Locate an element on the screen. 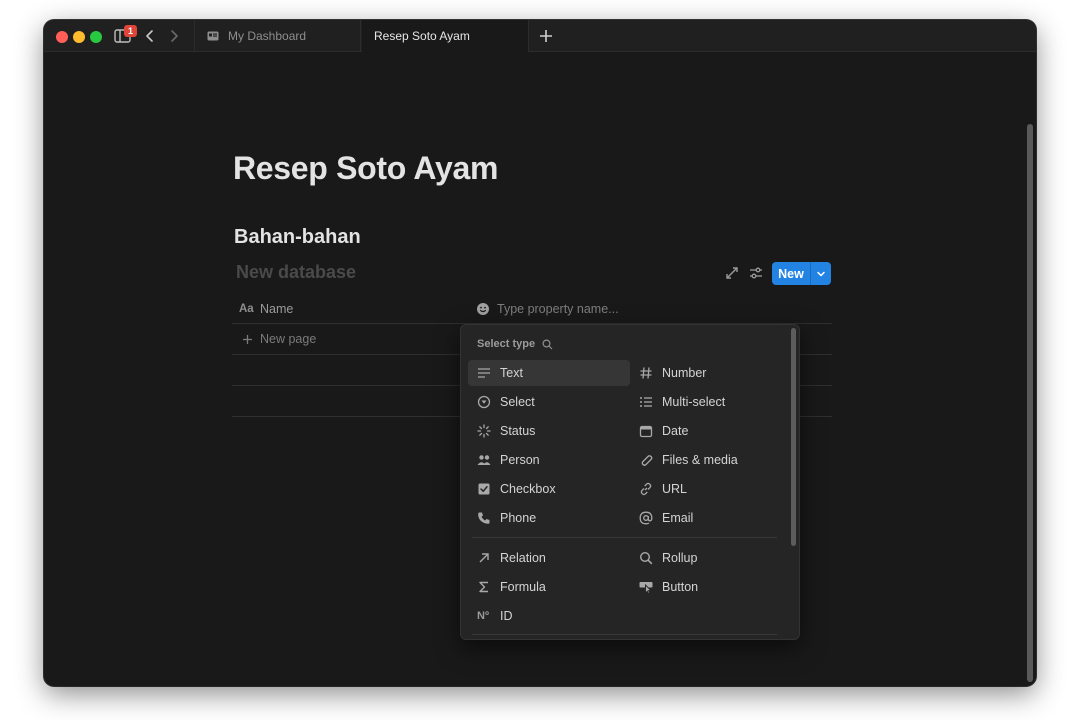 Image resolution: width=1080 pixels, height=720 pixels. minimize-window-button is located at coordinates (79, 37).